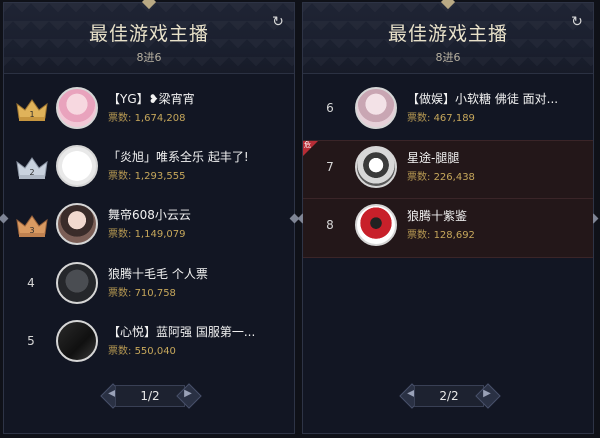 The image size is (600, 438). I want to click on vote-count: 票数: 1,674,208, so click(146, 116).